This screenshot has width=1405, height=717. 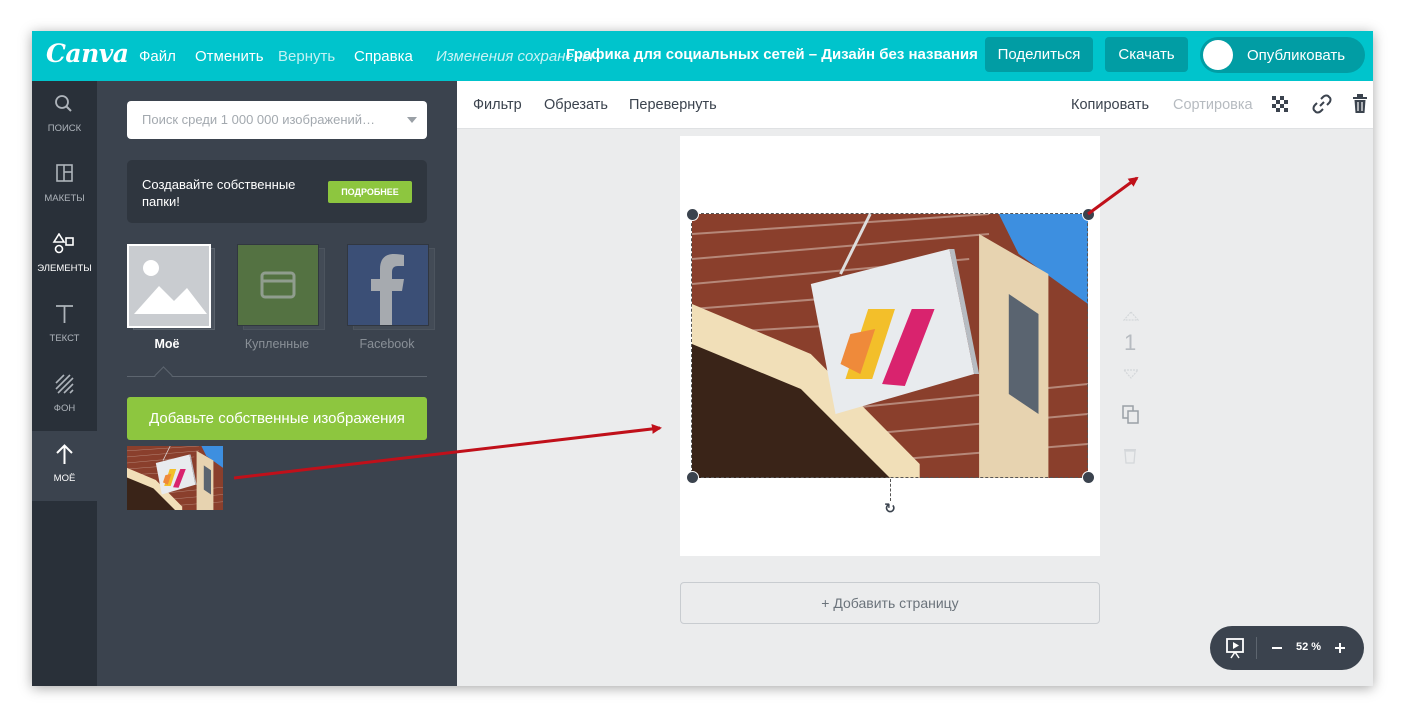 I want to click on drag-arrow, so click(x=447, y=451).